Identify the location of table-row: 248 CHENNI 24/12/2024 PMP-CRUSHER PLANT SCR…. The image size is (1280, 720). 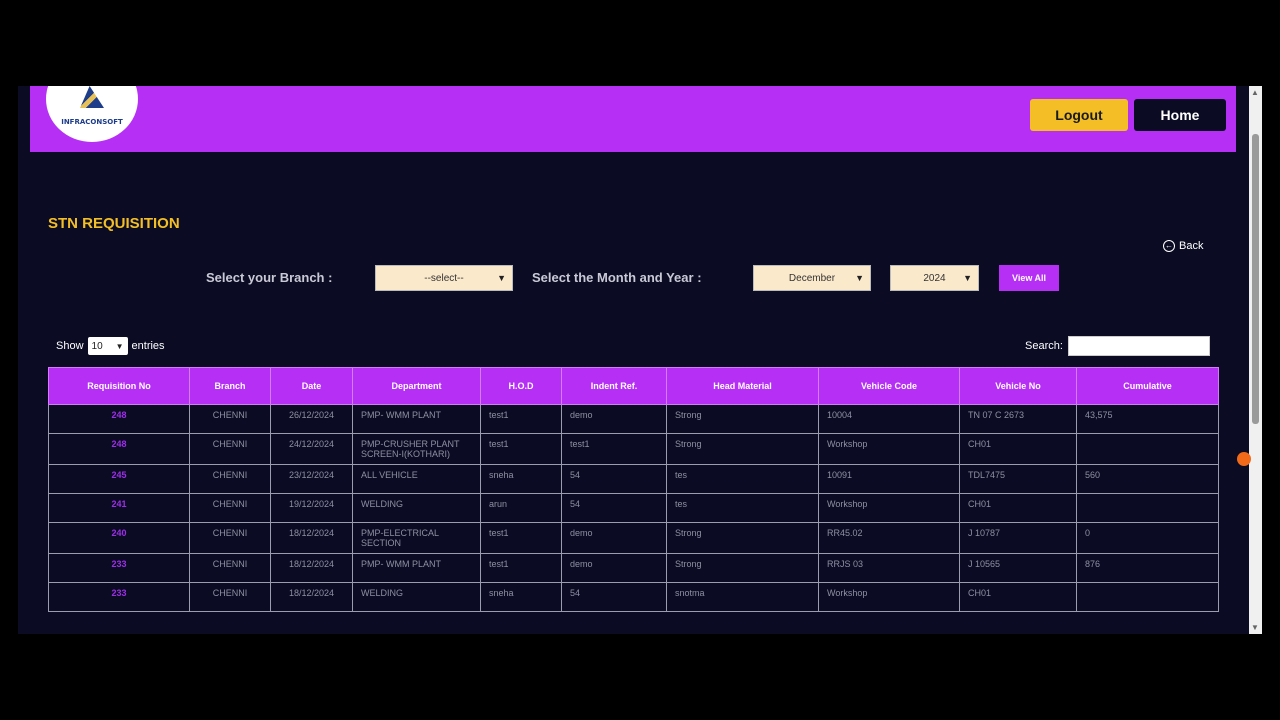
(633, 449).